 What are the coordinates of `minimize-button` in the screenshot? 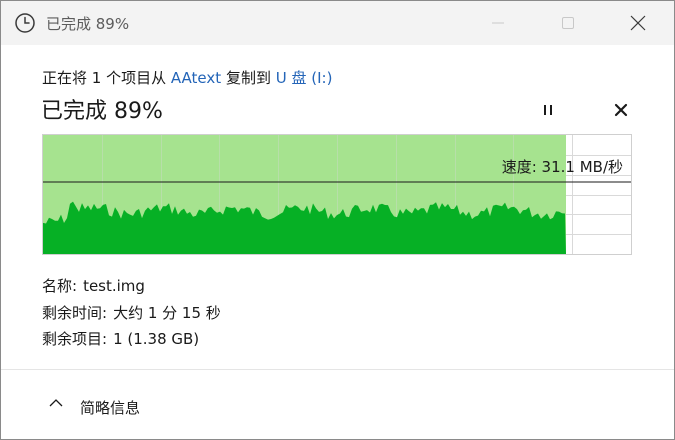 It's located at (498, 23).